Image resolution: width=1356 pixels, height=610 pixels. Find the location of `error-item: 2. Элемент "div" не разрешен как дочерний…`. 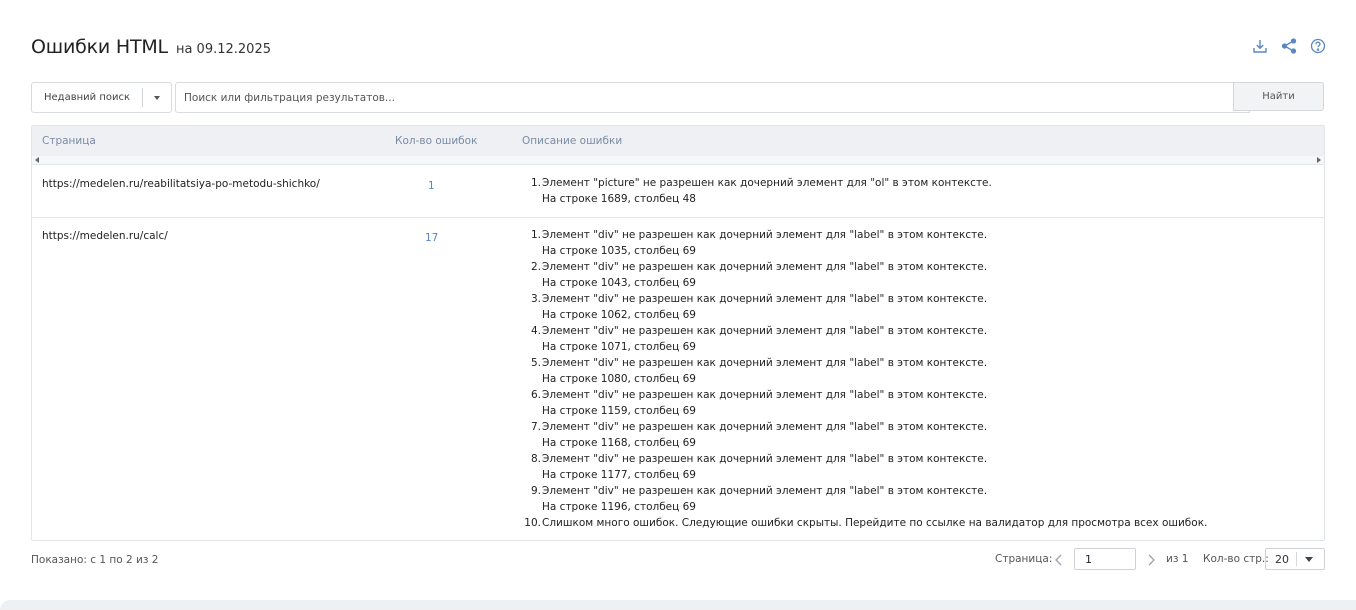

error-item: 2. Элемент "div" не разрешен как дочерний… is located at coordinates (864, 275).